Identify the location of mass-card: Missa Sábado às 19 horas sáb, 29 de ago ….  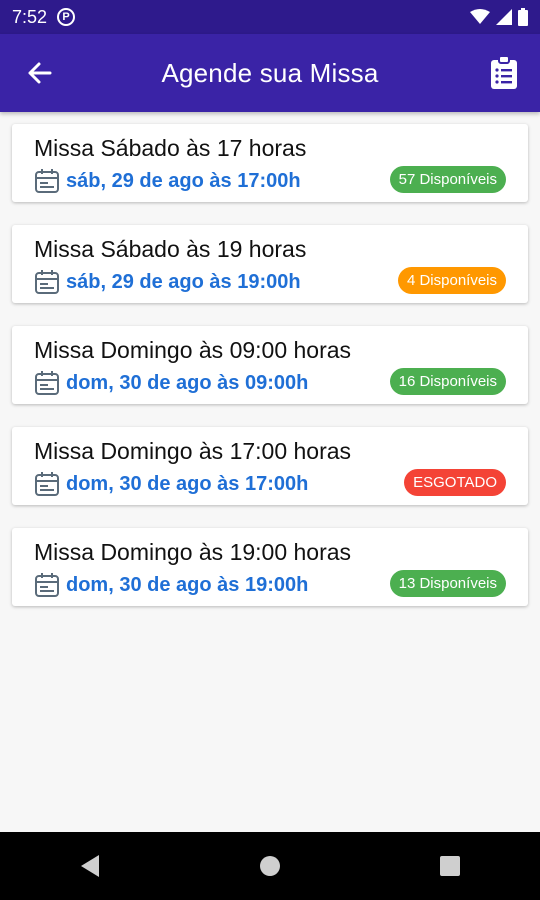
(270, 264).